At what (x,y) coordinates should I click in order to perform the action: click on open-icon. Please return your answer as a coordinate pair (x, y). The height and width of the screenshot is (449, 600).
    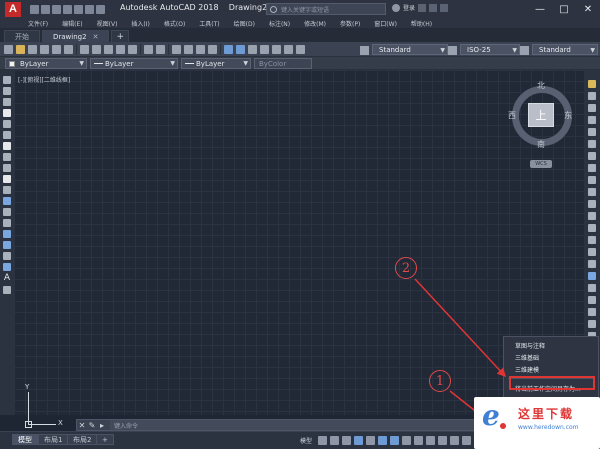
    Looking at the image, I should click on (20, 49).